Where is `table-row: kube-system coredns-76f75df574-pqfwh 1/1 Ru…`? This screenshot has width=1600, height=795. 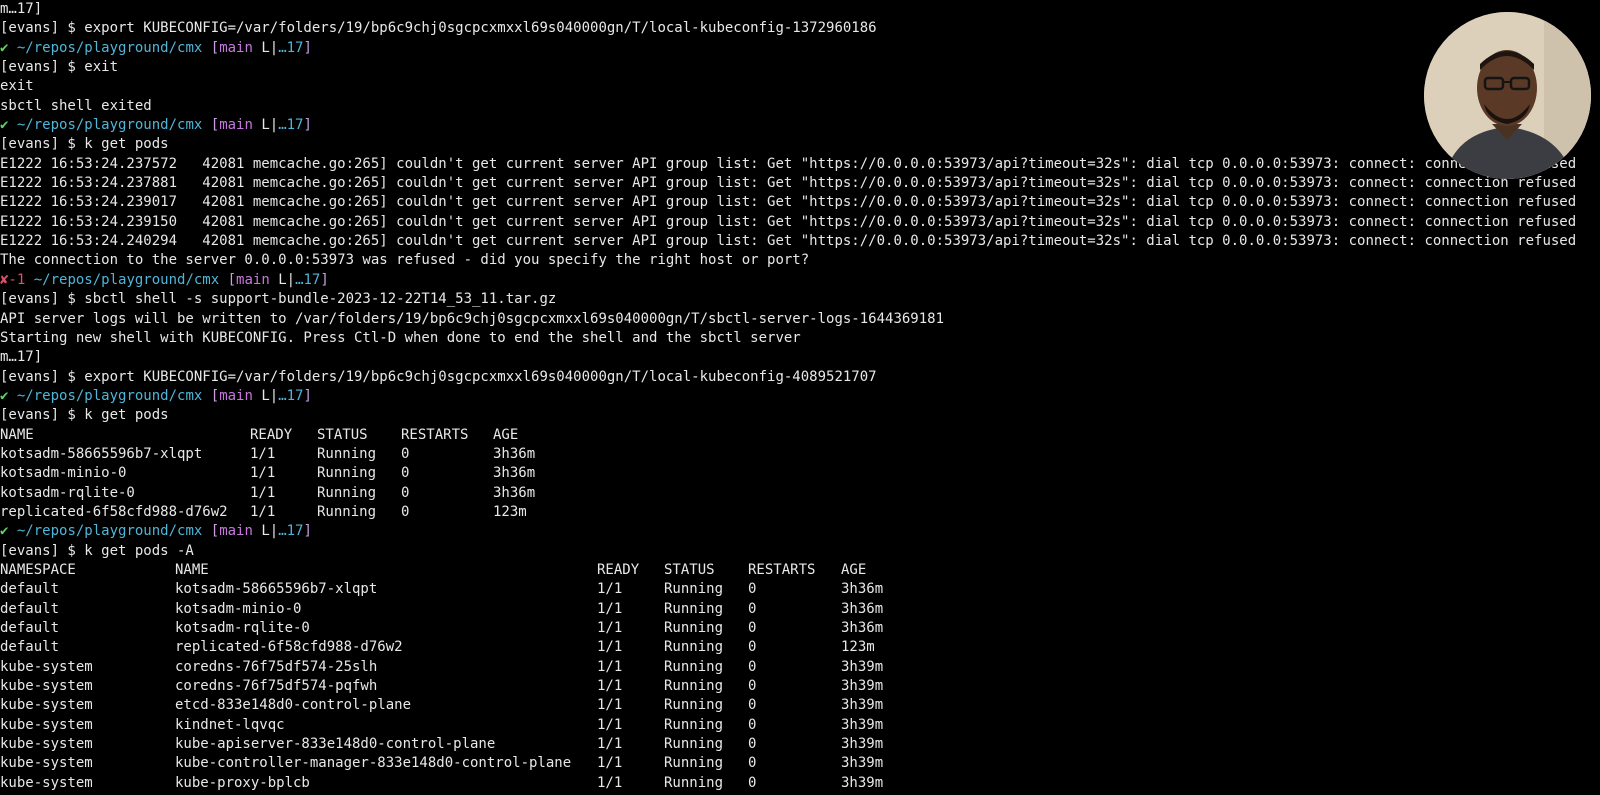 table-row: kube-system coredns-76f75df574-pqfwh 1/1 Ru… is located at coordinates (800, 686).